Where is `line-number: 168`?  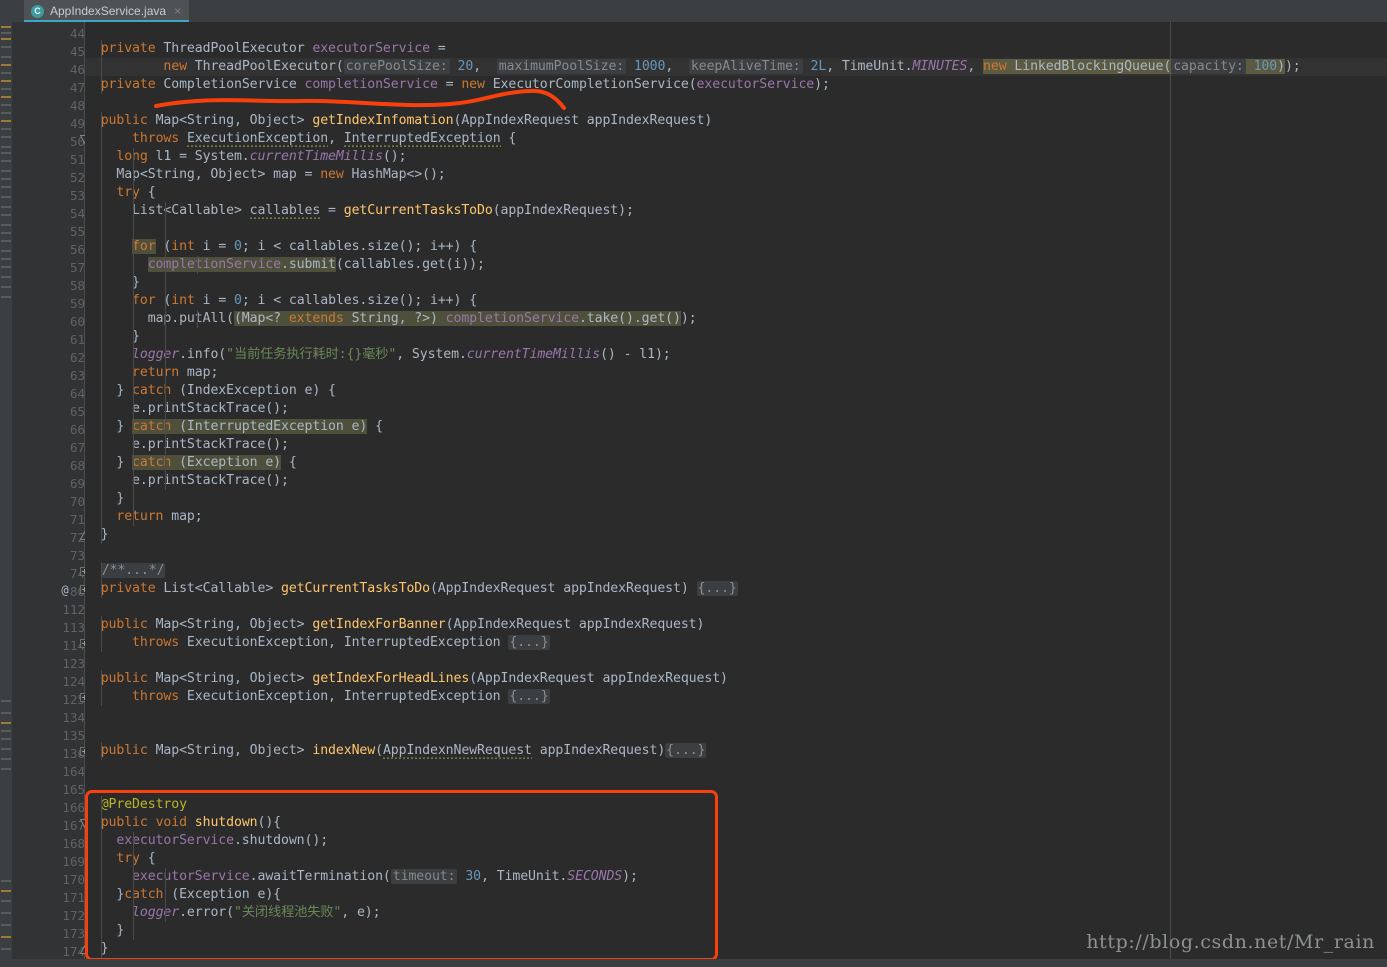 line-number: 168 is located at coordinates (73, 843).